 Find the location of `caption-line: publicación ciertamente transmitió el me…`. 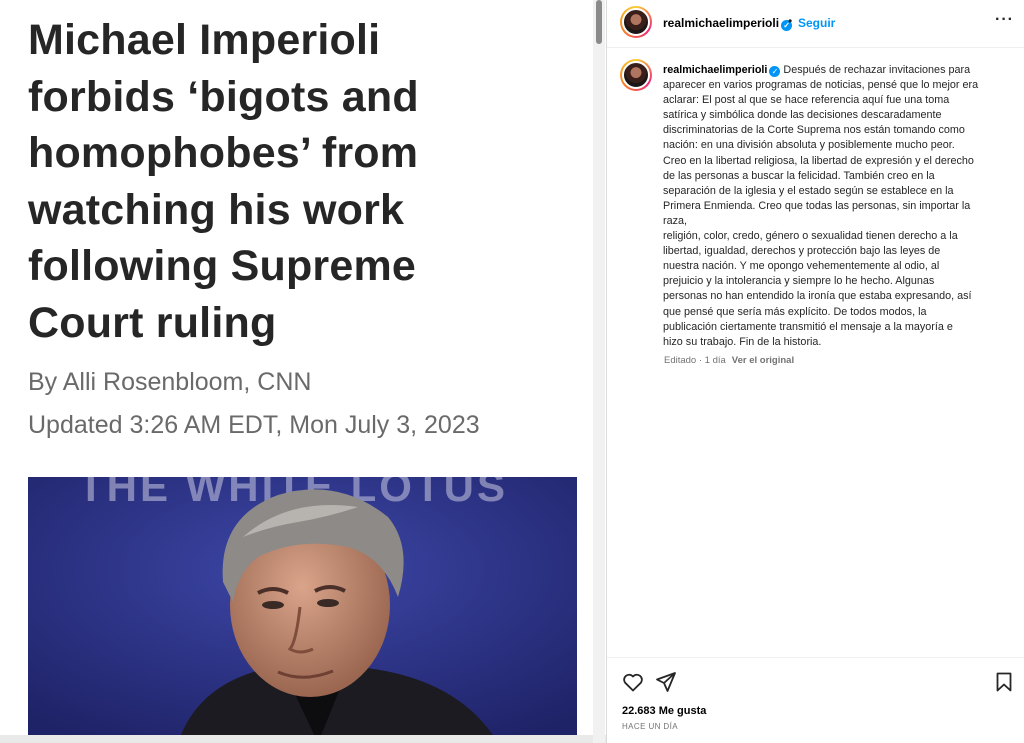

caption-line: publicación ciertamente transmitió el me… is located at coordinates (808, 326).